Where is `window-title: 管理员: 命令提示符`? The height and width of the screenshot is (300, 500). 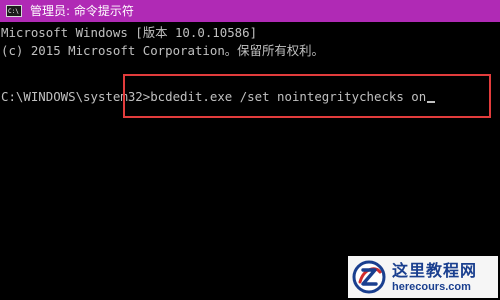
window-title: 管理员: 命令提示符 is located at coordinates (82, 11).